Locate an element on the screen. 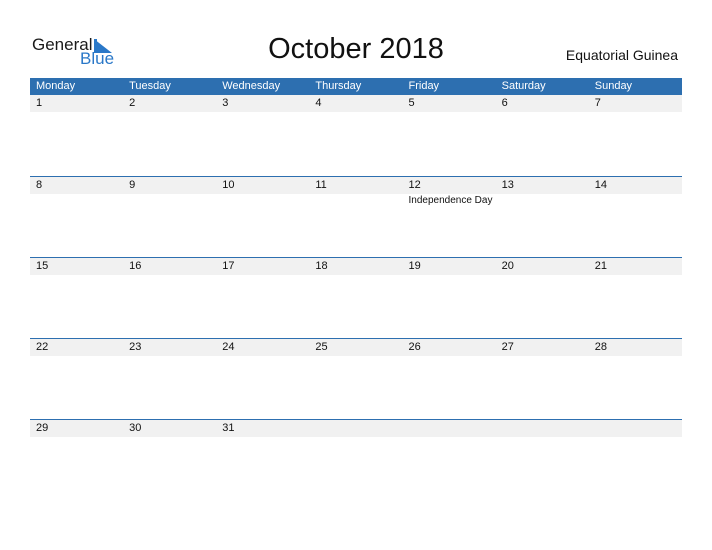 The width and height of the screenshot is (712, 550). events-strip: Independence Day is located at coordinates (356, 200).